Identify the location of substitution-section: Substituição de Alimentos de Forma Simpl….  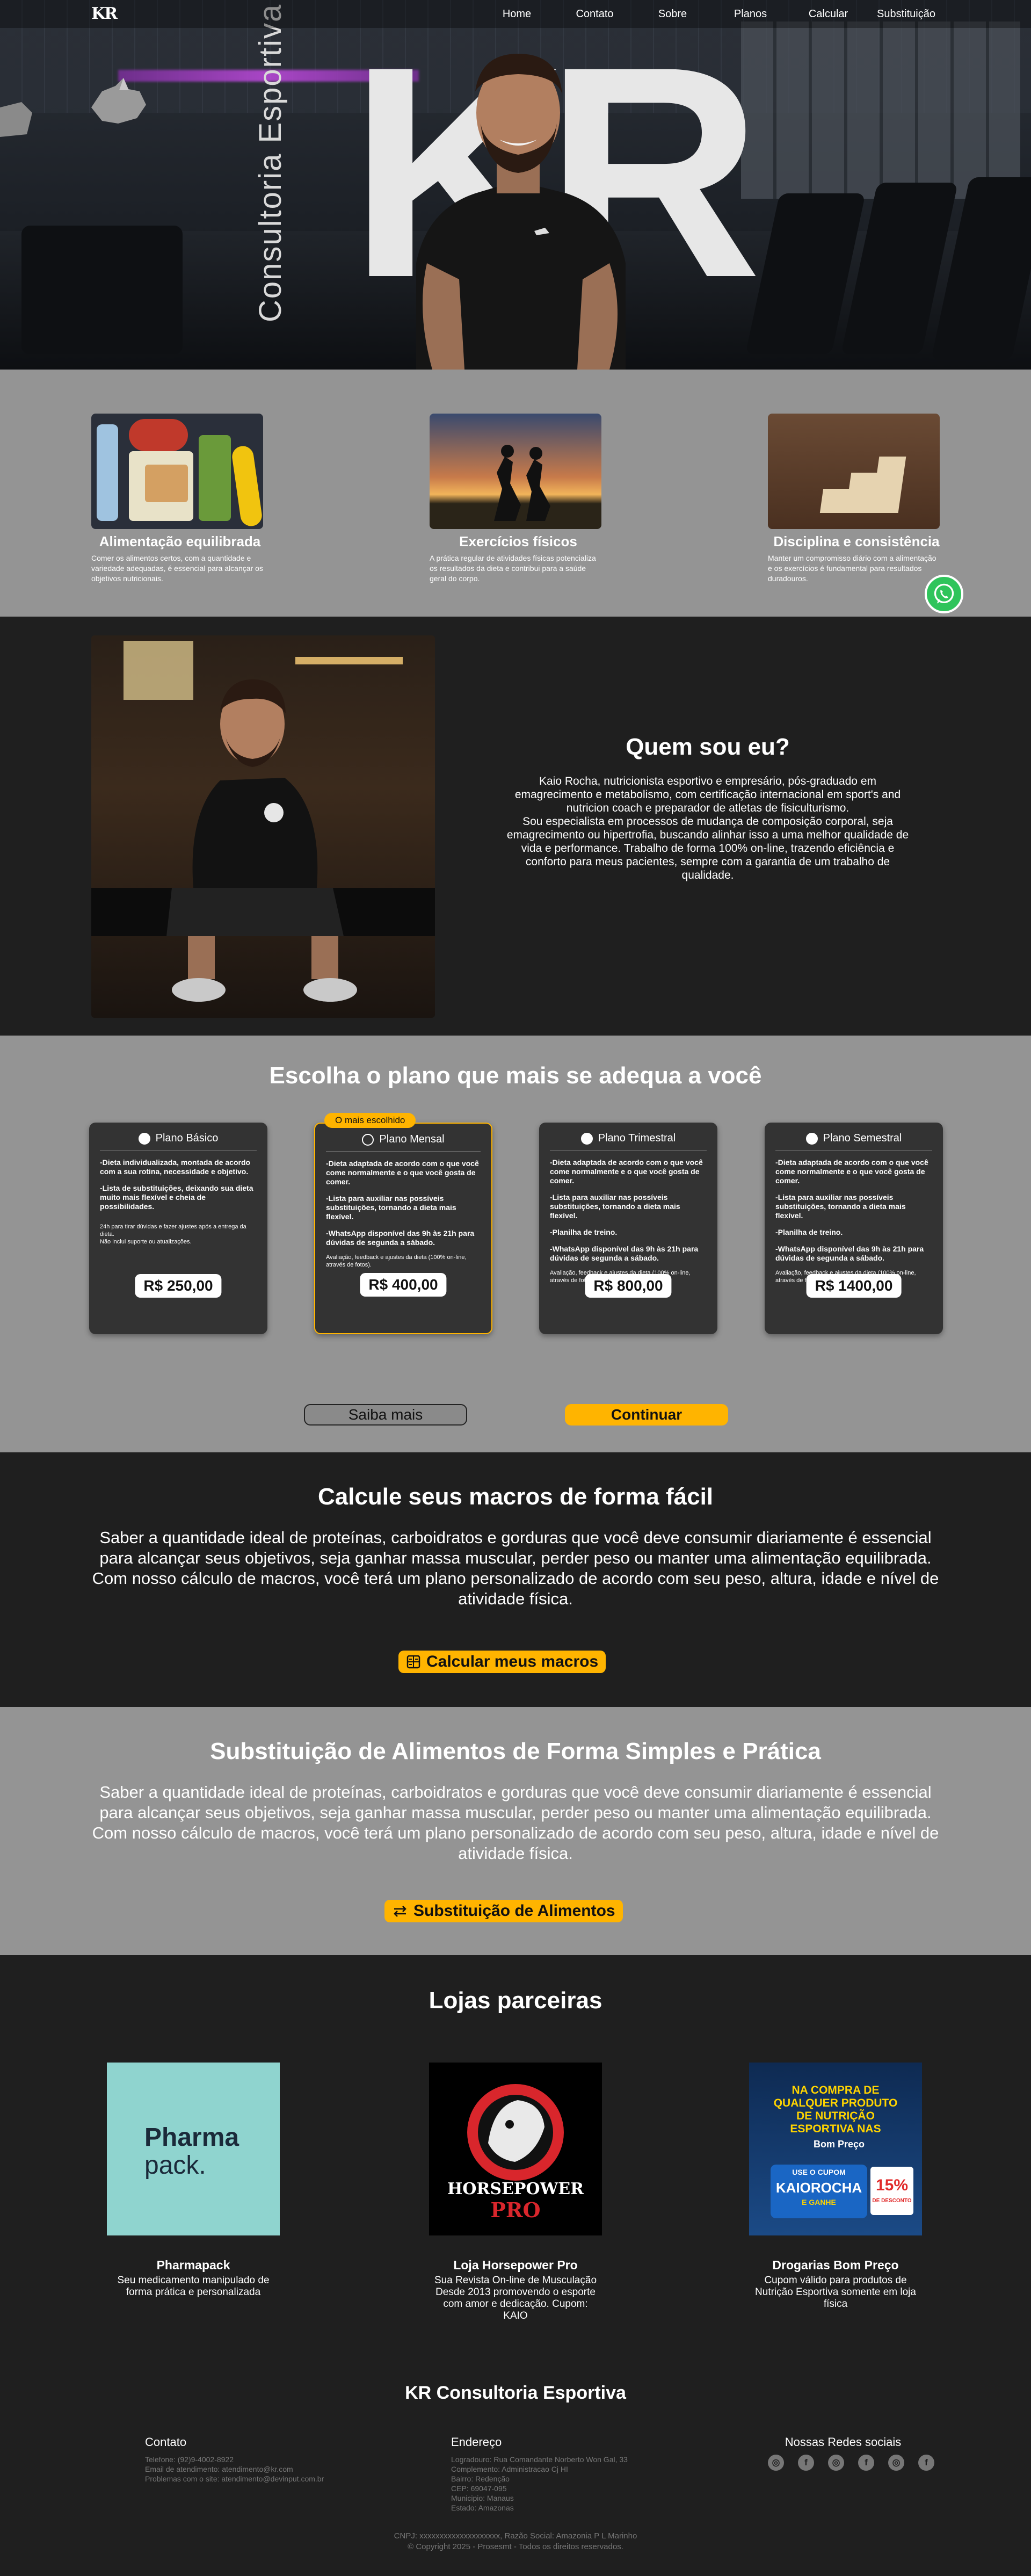
(515, 1831).